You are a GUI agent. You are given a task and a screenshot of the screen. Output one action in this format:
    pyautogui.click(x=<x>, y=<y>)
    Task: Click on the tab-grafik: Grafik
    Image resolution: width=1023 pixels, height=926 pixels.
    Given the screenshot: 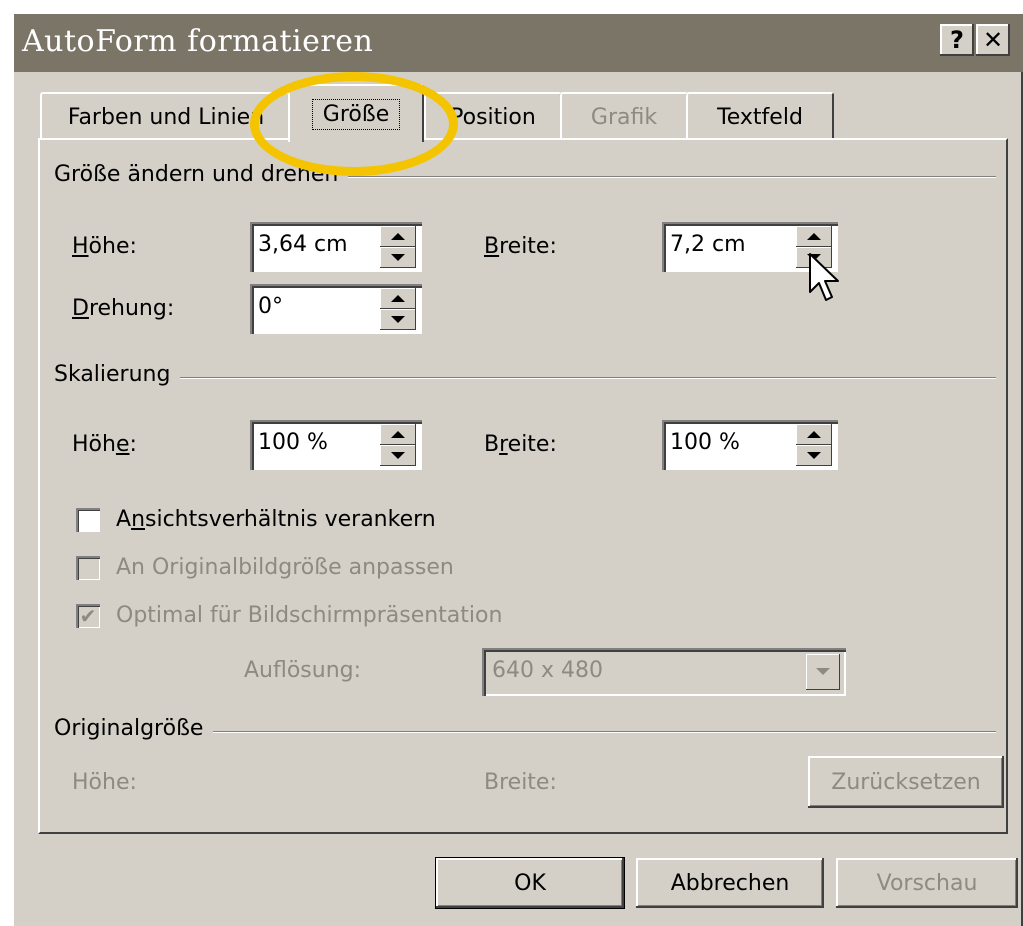 What is the action you would take?
    pyautogui.click(x=624, y=116)
    